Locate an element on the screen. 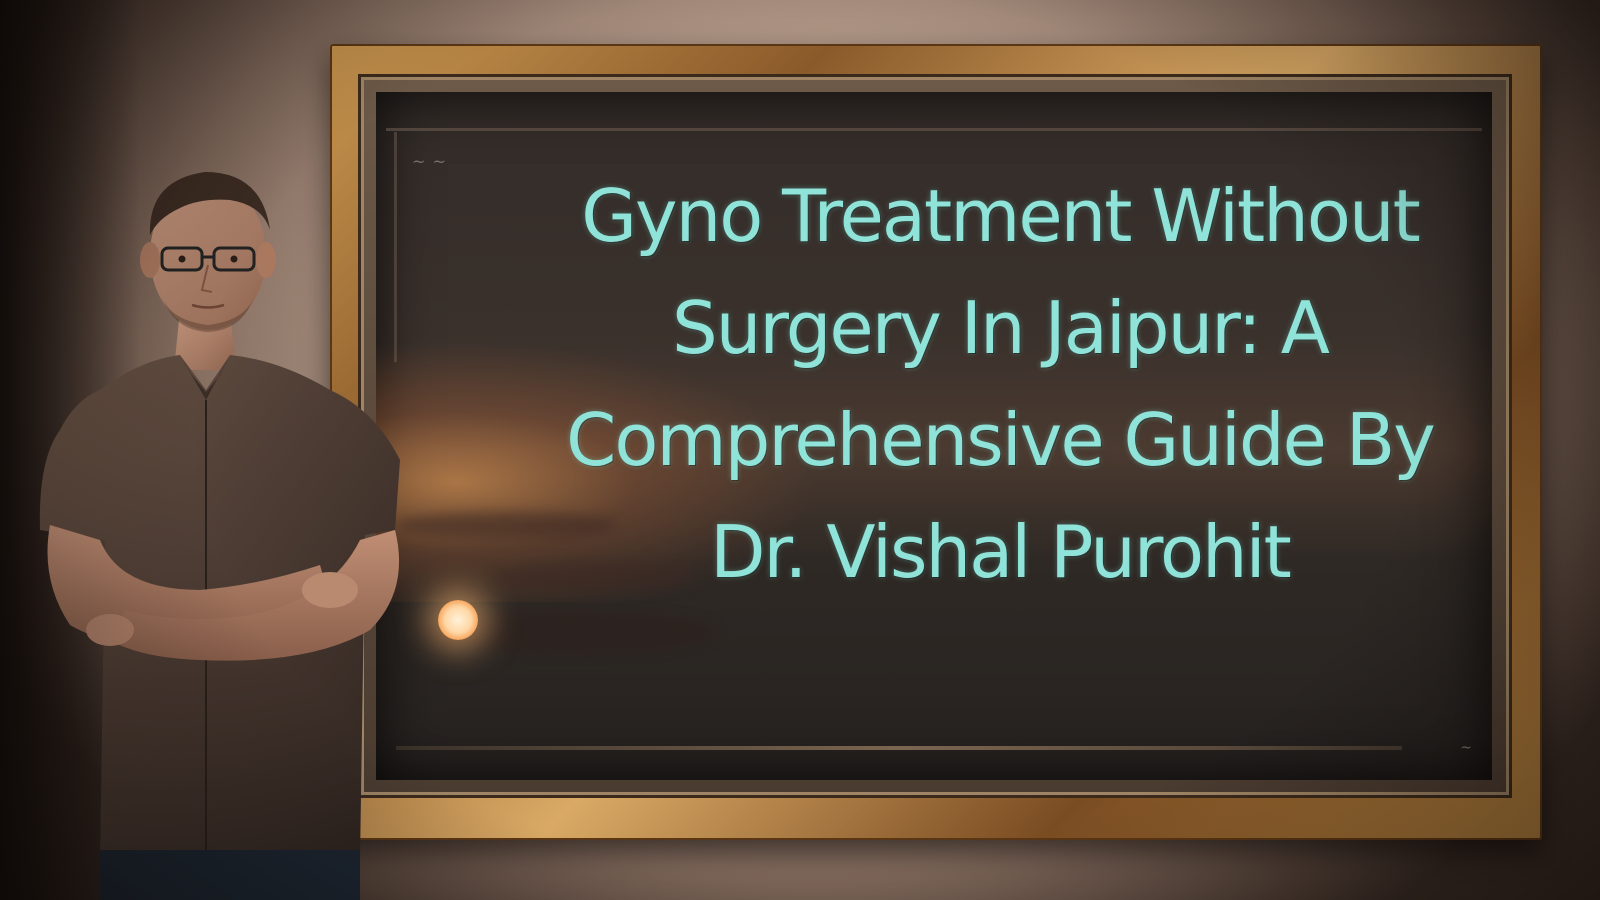 This screenshot has width=1600, height=900. board-top-line is located at coordinates (934, 129).